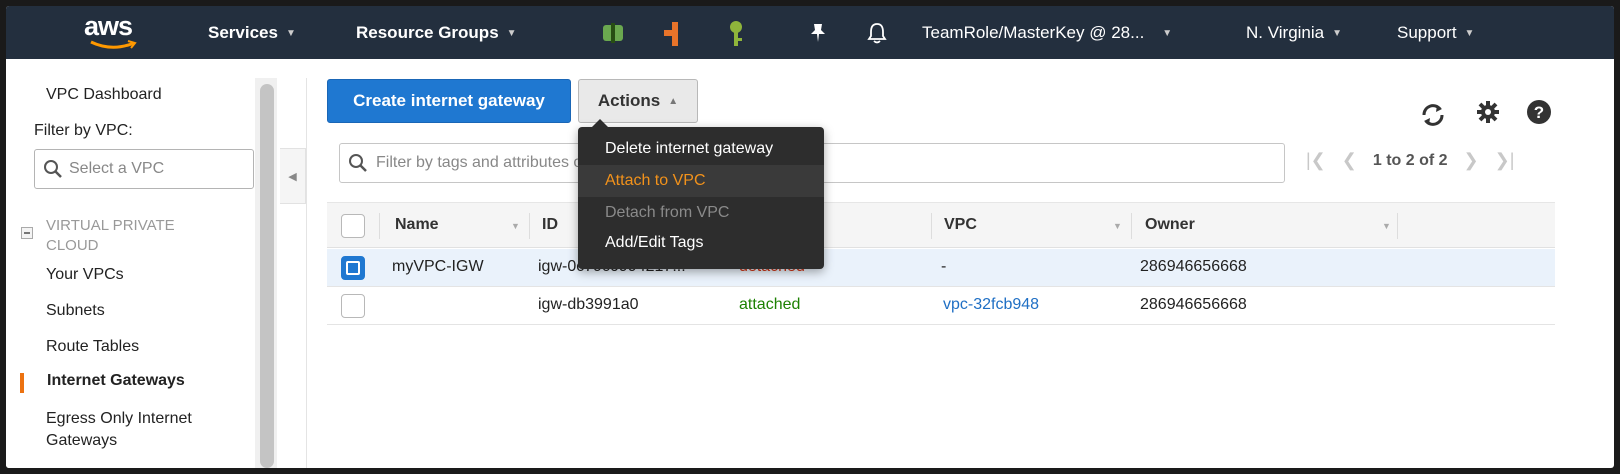 Image resolution: width=1620 pixels, height=474 pixels. What do you see at coordinates (701, 149) in the screenshot?
I see `menu-item-delete-internet-gateway: Delete internet gateway` at bounding box center [701, 149].